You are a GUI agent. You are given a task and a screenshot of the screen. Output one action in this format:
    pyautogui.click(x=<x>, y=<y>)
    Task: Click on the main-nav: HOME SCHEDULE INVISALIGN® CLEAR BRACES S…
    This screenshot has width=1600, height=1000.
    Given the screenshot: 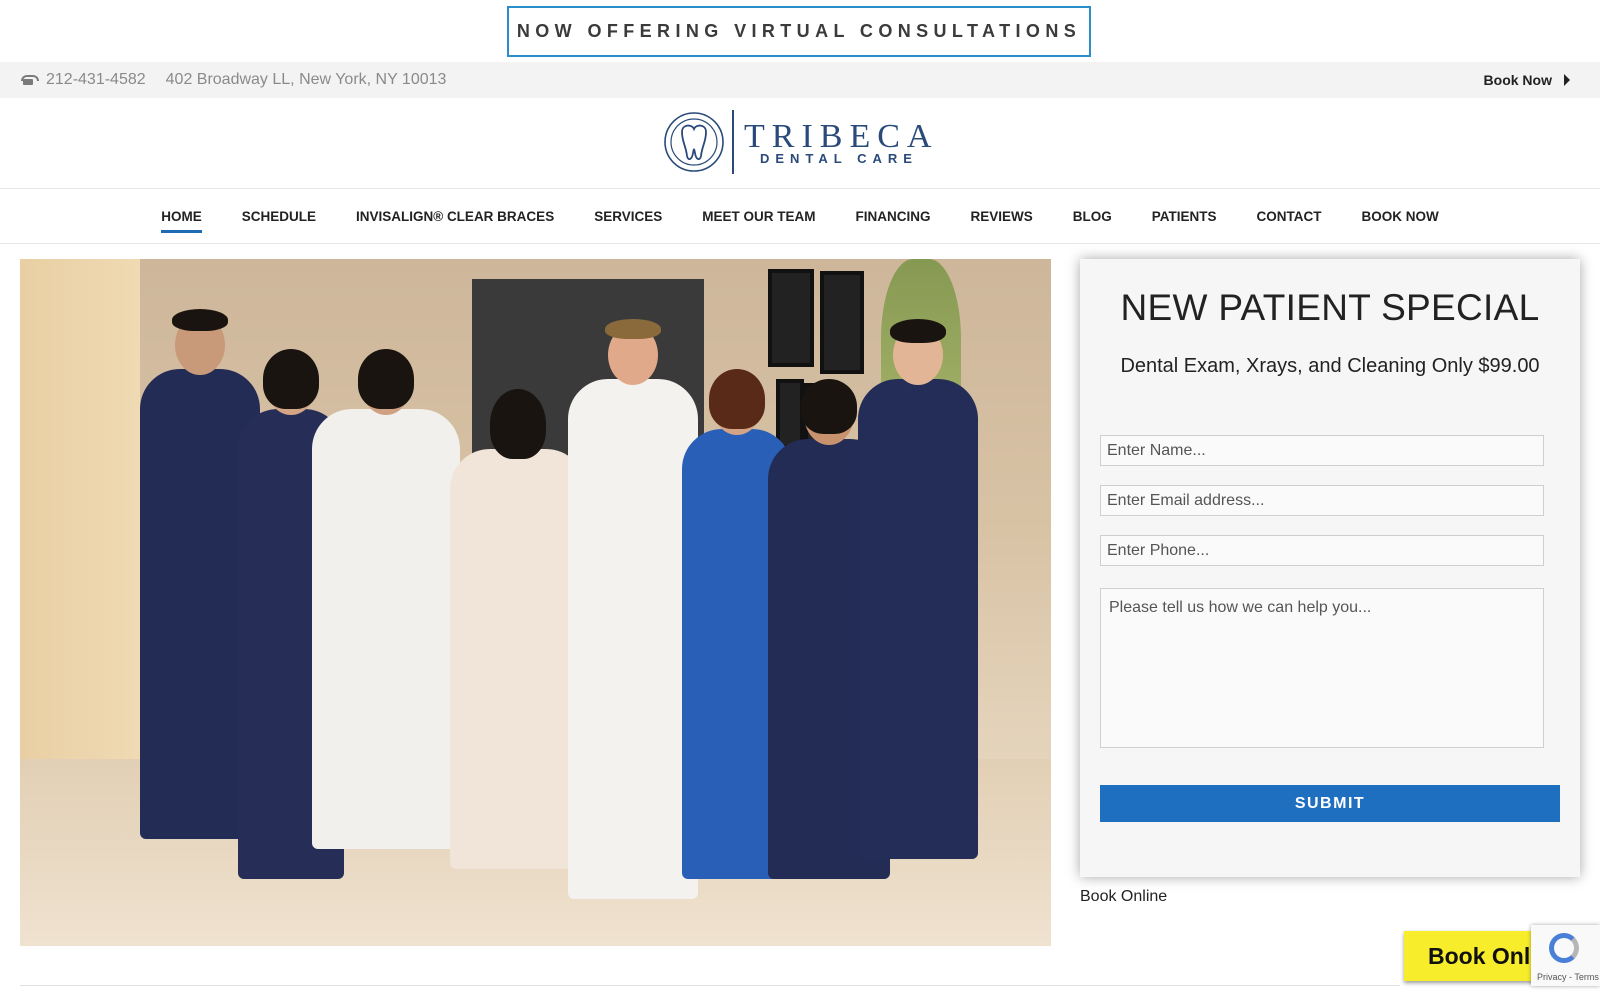 What is the action you would take?
    pyautogui.click(x=800, y=216)
    